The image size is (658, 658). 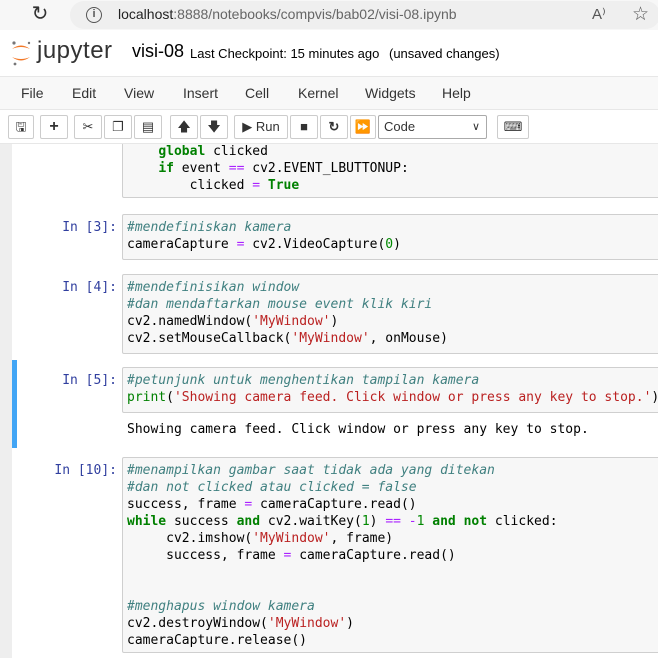 I want to click on code-token: while, so click(x=147, y=521).